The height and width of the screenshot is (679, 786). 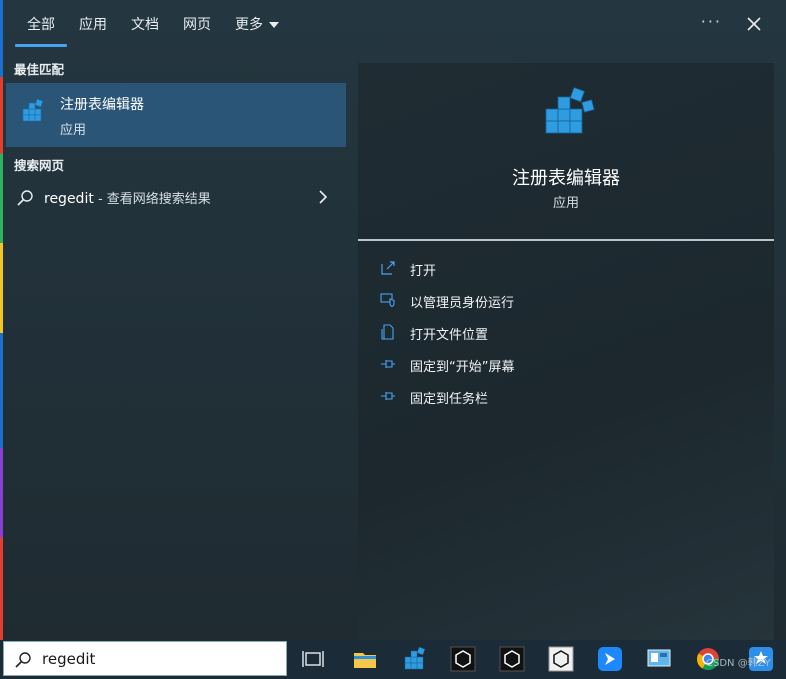 I want to click on action-pin-to-taskbar: 固定到任务栏, so click(x=565, y=397).